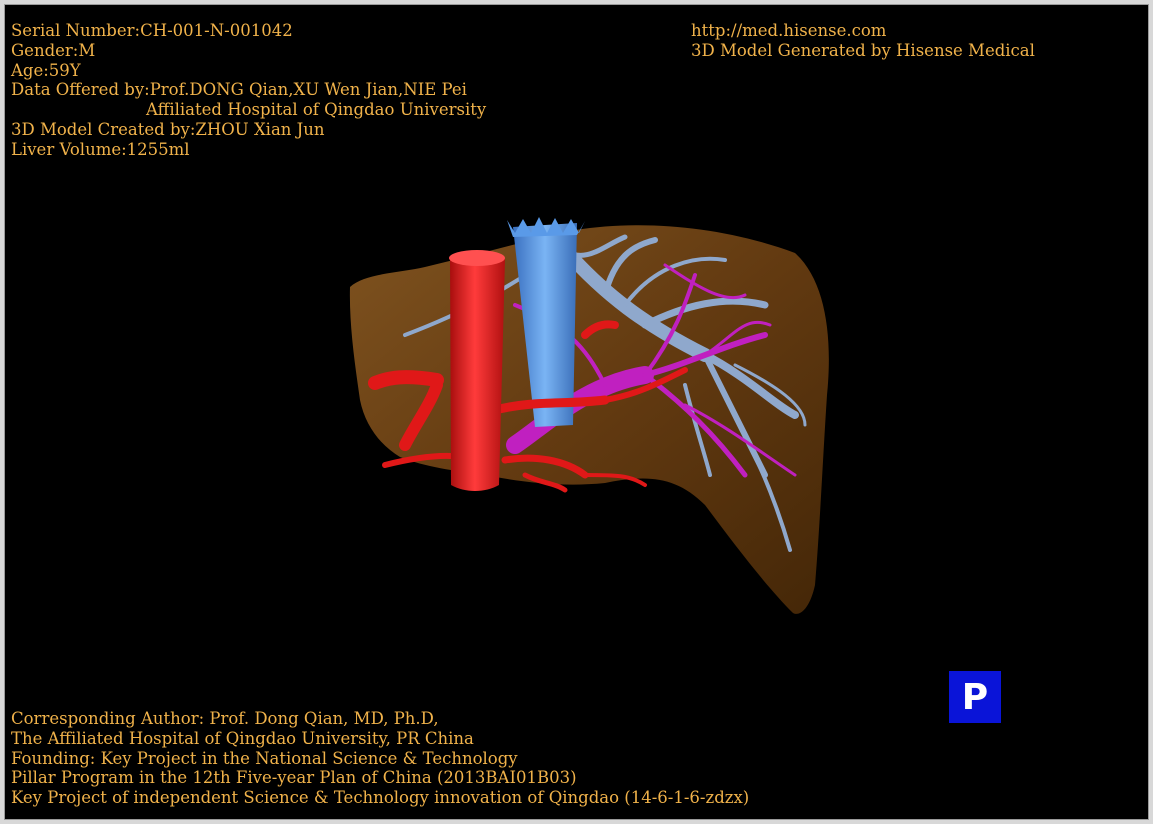  I want to click on model-created-by: 3D Model Created by:ZHOU Xian Jun, so click(168, 129).